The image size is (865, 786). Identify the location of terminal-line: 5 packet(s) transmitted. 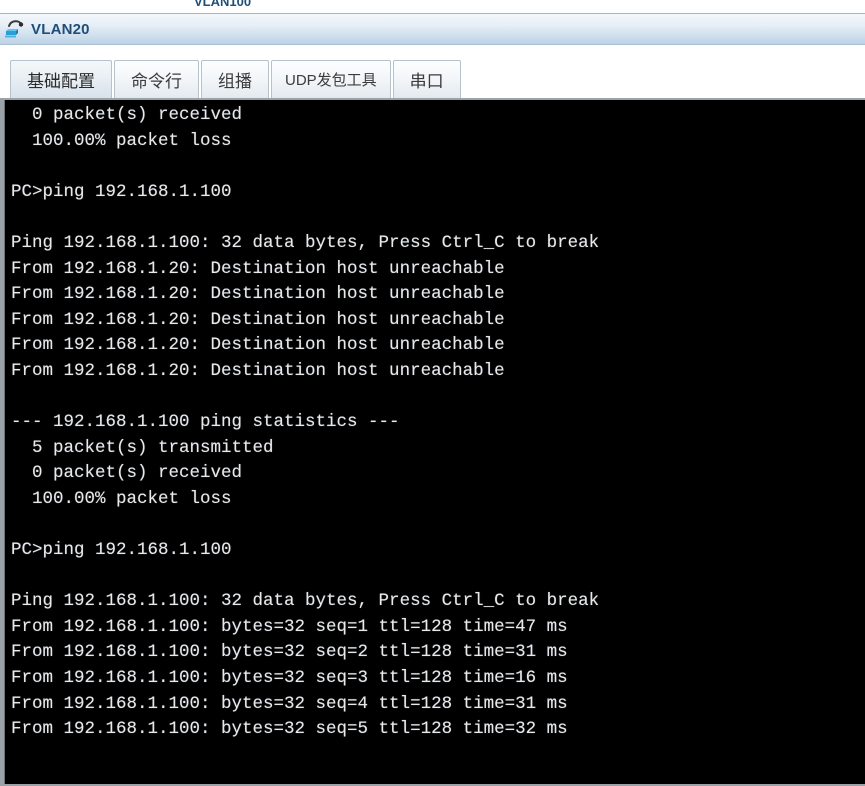
(142, 447).